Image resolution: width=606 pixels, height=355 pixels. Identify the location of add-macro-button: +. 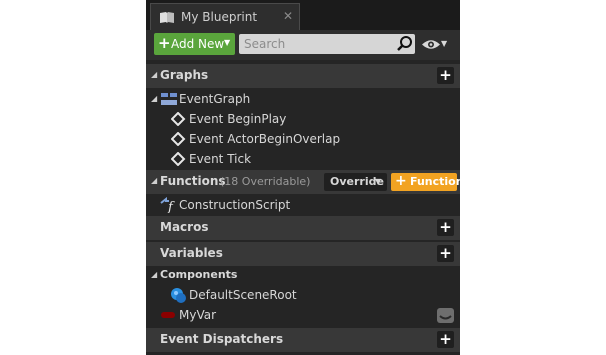
(445, 227).